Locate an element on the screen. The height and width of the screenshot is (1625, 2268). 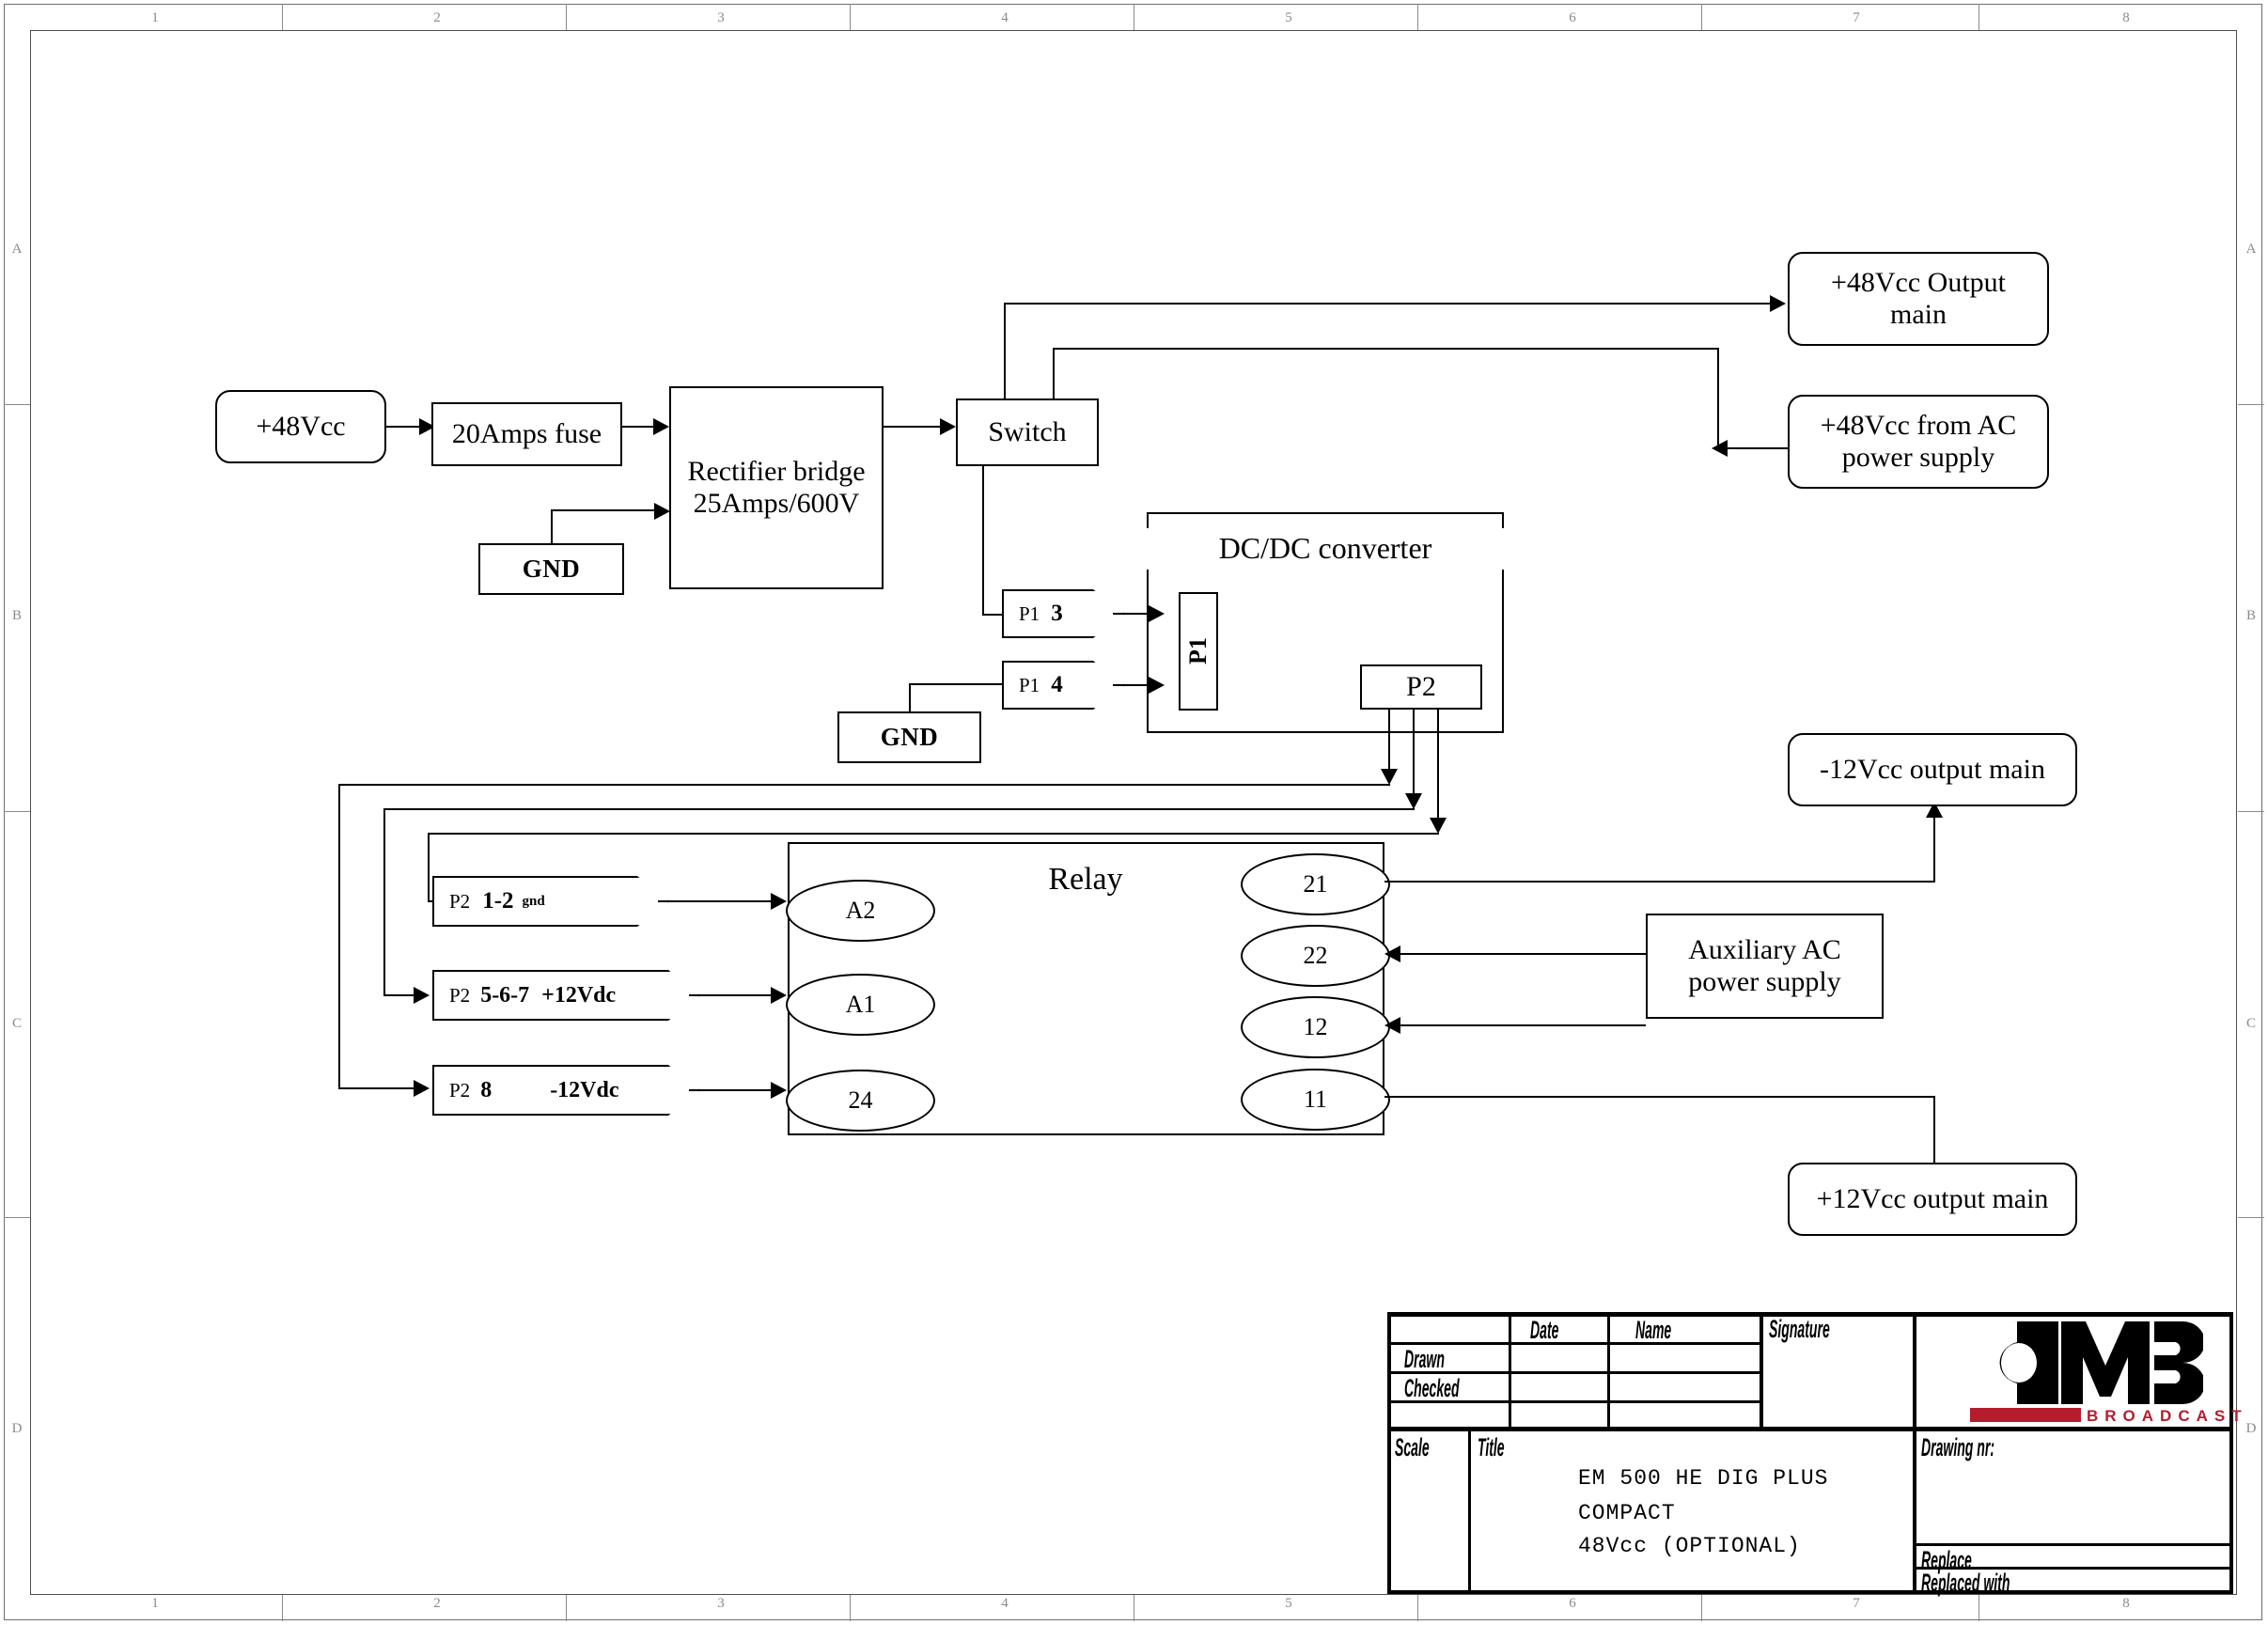
relay-terminal-a2: A2 is located at coordinates (860, 911).